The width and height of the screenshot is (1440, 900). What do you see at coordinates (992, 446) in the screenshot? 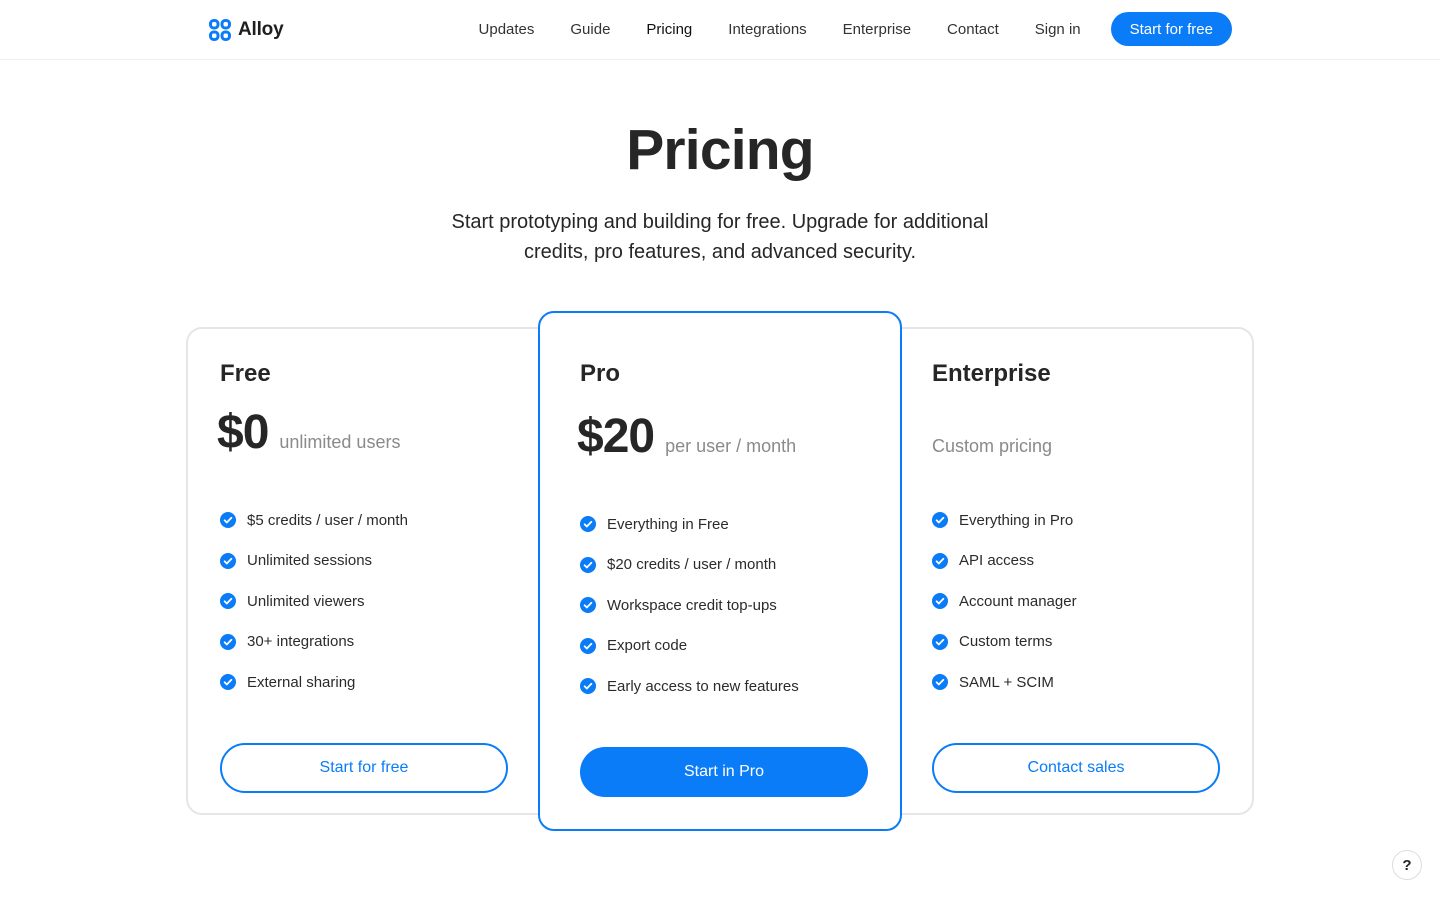
I see `plan-price-note: Custom pricing` at bounding box center [992, 446].